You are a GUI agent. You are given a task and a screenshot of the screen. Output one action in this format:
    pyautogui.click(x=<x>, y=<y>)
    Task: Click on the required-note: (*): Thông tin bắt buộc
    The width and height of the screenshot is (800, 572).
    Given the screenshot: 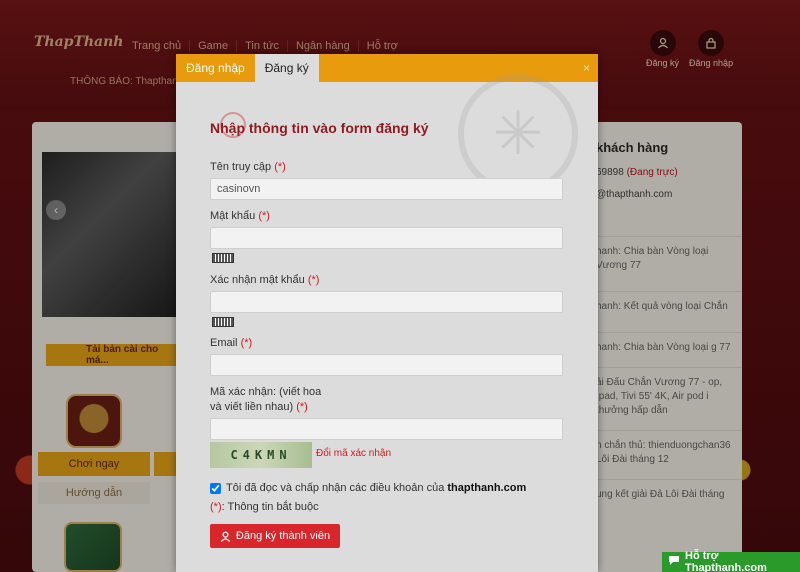 What is the action you would take?
    pyautogui.click(x=264, y=507)
    